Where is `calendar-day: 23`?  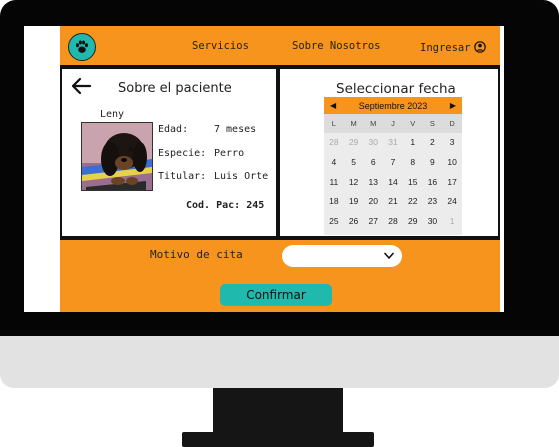 calendar-day: 23 is located at coordinates (433, 202).